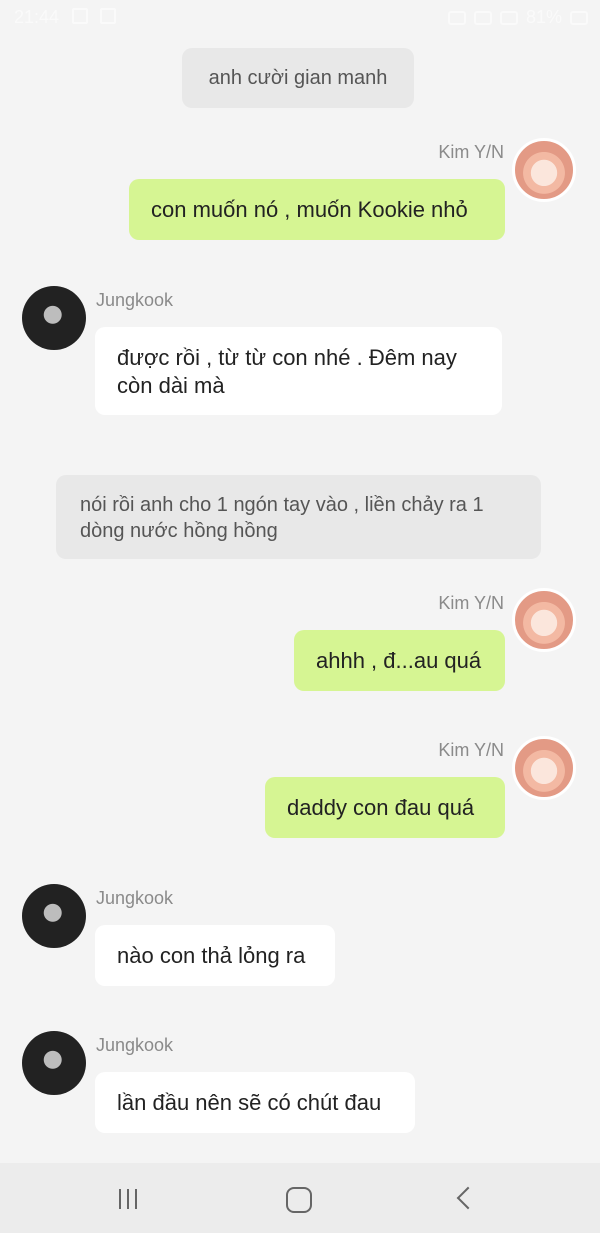 Image resolution: width=600 pixels, height=1233 pixels. Describe the element at coordinates (37, 17) in the screenshot. I see `status-time: 21:44` at that location.